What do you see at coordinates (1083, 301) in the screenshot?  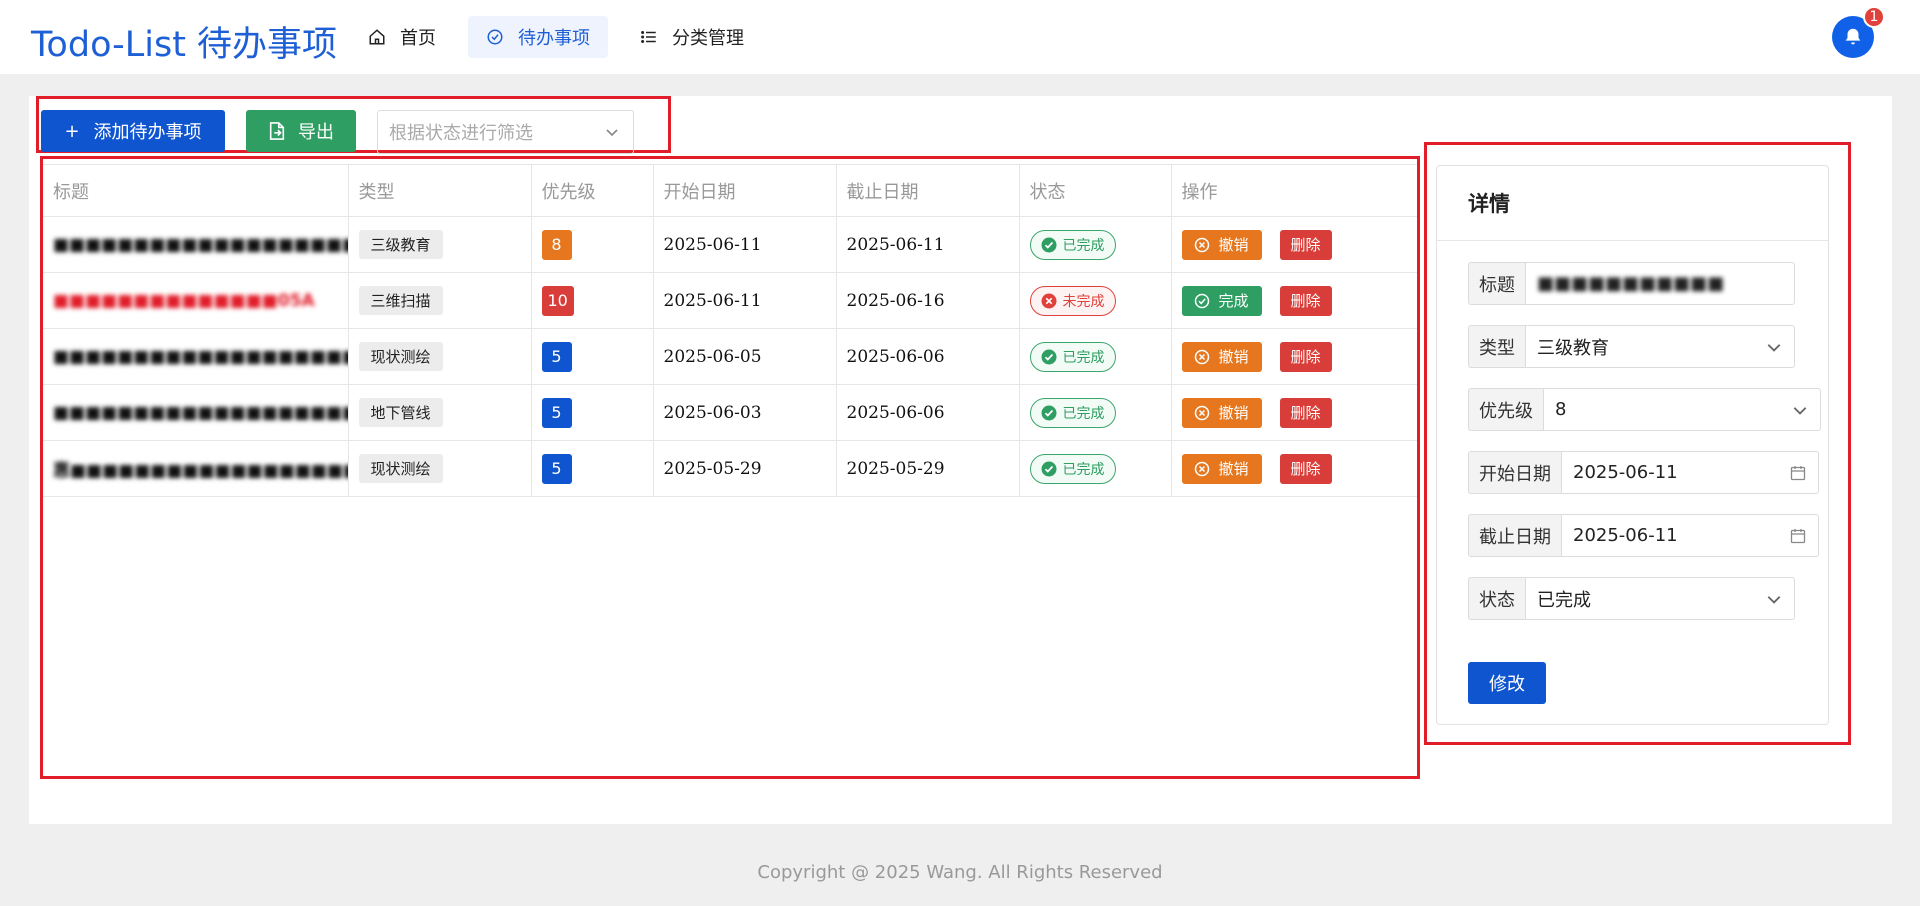 I see `status-text: 未完成` at bounding box center [1083, 301].